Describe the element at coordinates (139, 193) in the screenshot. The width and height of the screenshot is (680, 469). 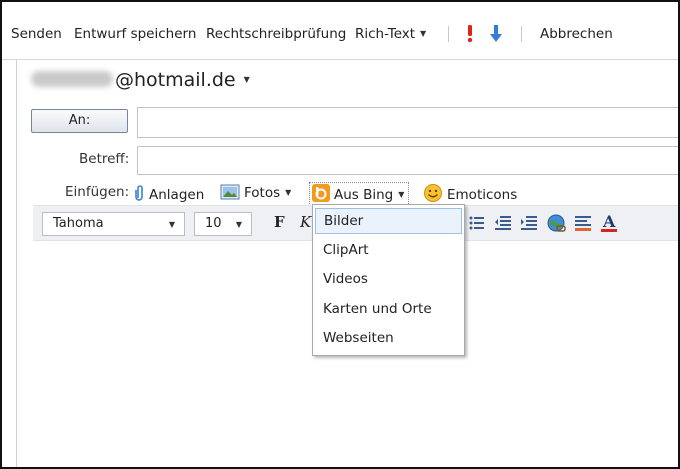
I see `paperclip-icon` at that location.